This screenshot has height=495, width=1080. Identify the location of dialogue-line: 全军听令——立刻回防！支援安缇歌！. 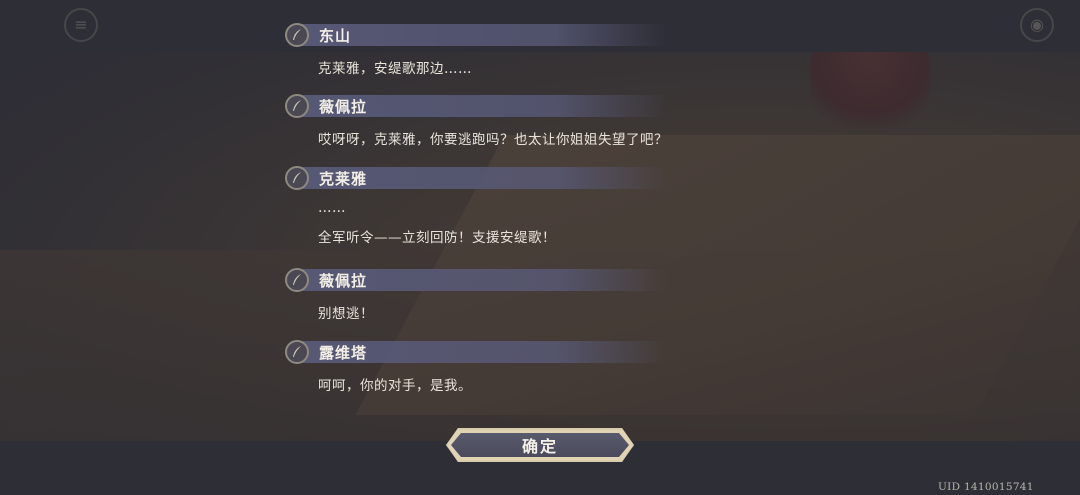
(437, 238).